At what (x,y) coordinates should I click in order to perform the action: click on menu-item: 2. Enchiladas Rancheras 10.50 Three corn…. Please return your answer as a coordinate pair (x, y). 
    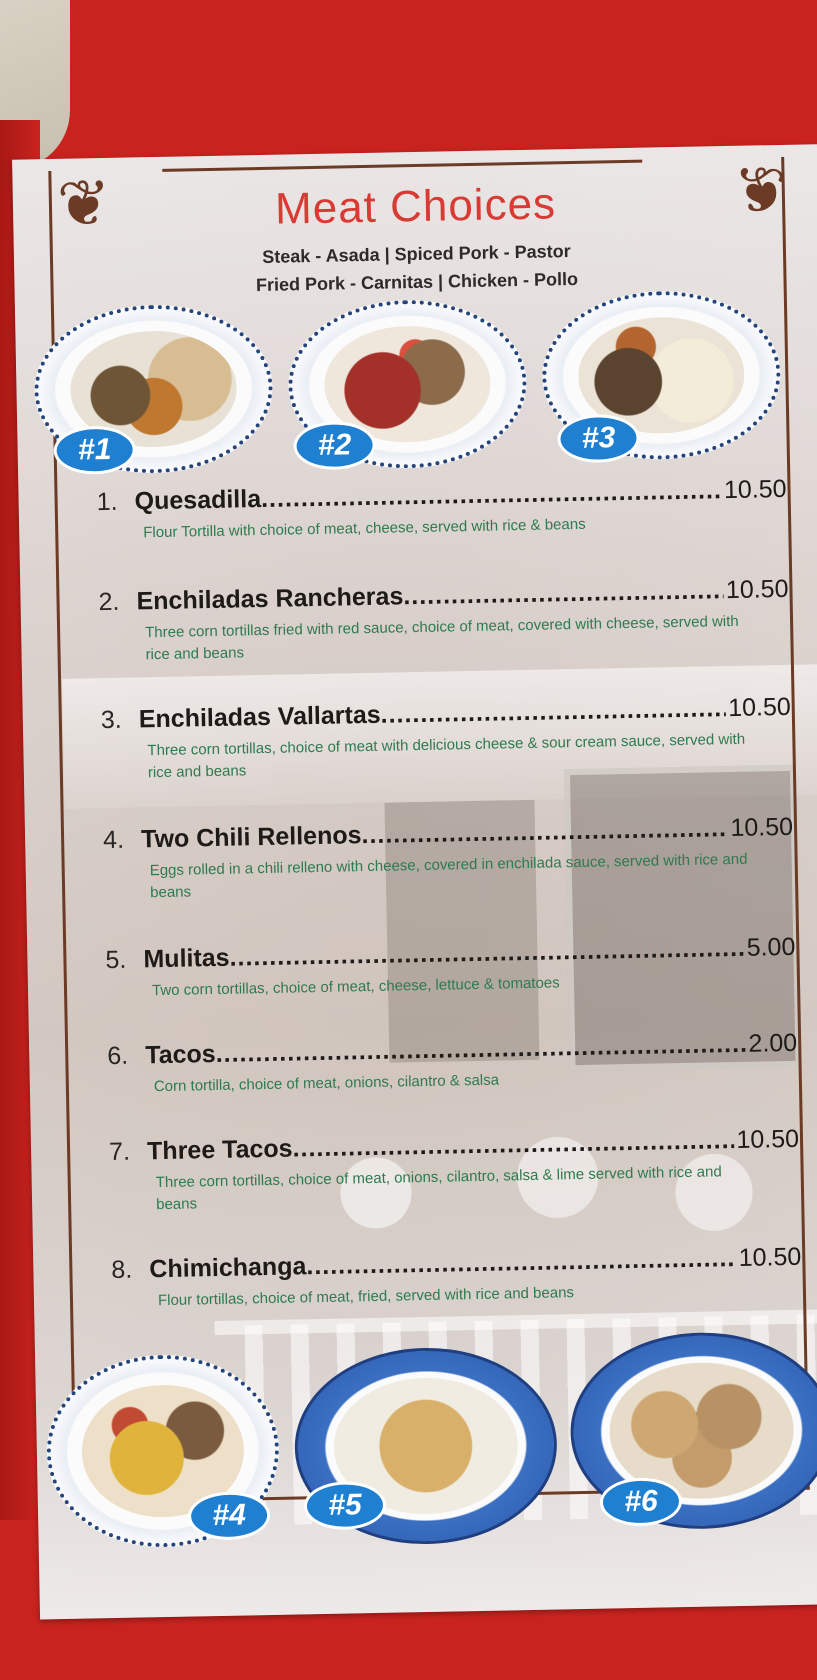
    Looking at the image, I should click on (443, 621).